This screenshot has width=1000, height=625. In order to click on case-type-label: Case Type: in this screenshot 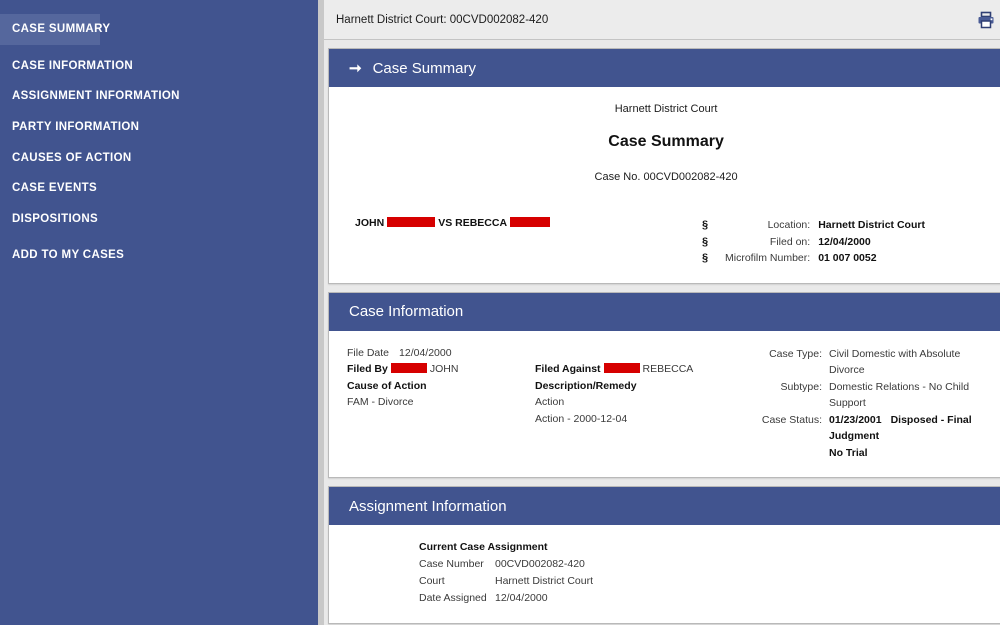, I will do `click(795, 353)`.